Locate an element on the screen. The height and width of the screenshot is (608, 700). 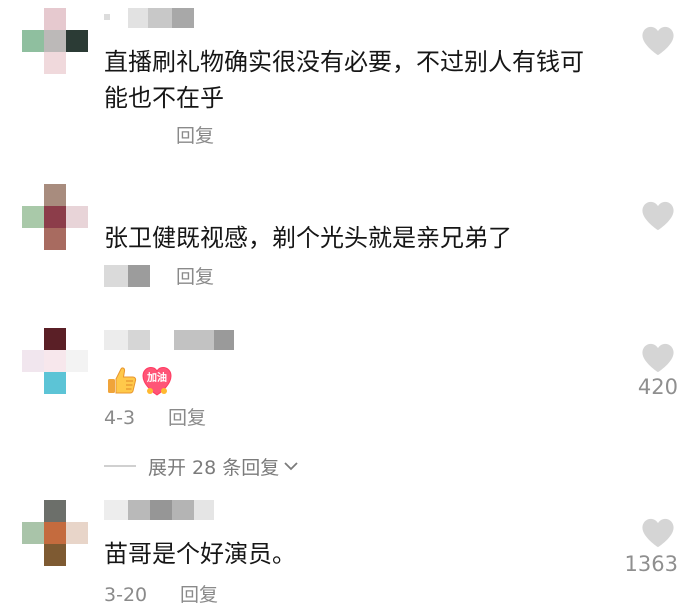
comment-text: 张卫健既视感，剃个光头就是亲兄弟了 is located at coordinates (308, 238).